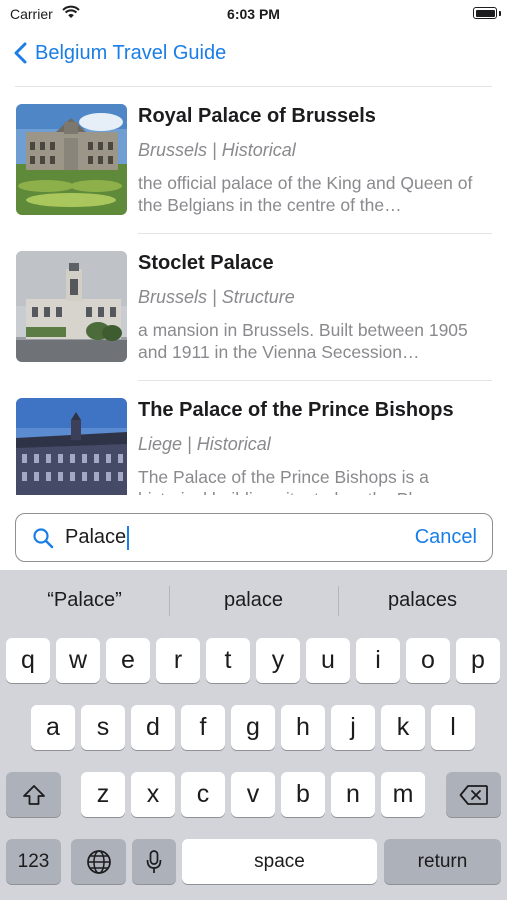  I want to click on key-f: f, so click(203, 727).